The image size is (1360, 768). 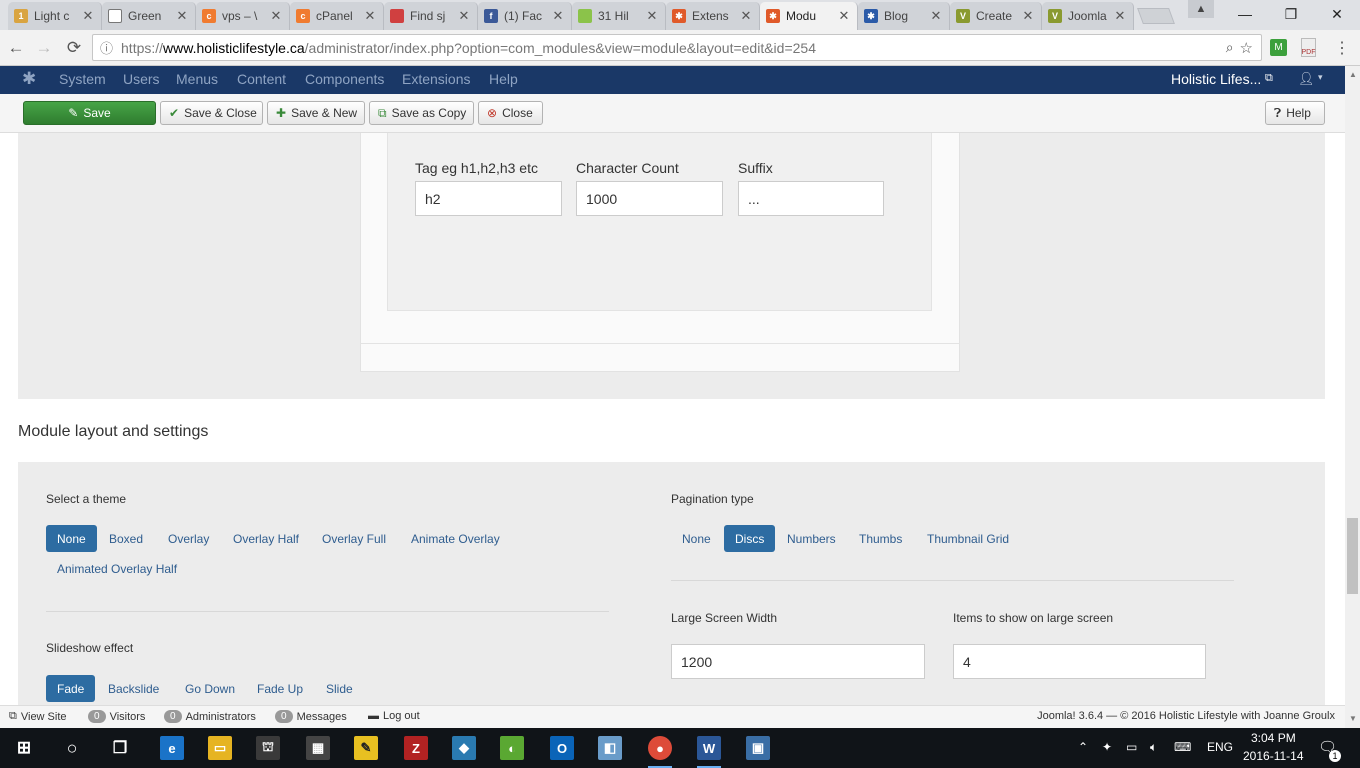 What do you see at coordinates (713, 16) in the screenshot?
I see `browser-tab: ✱ Extens ✕` at bounding box center [713, 16].